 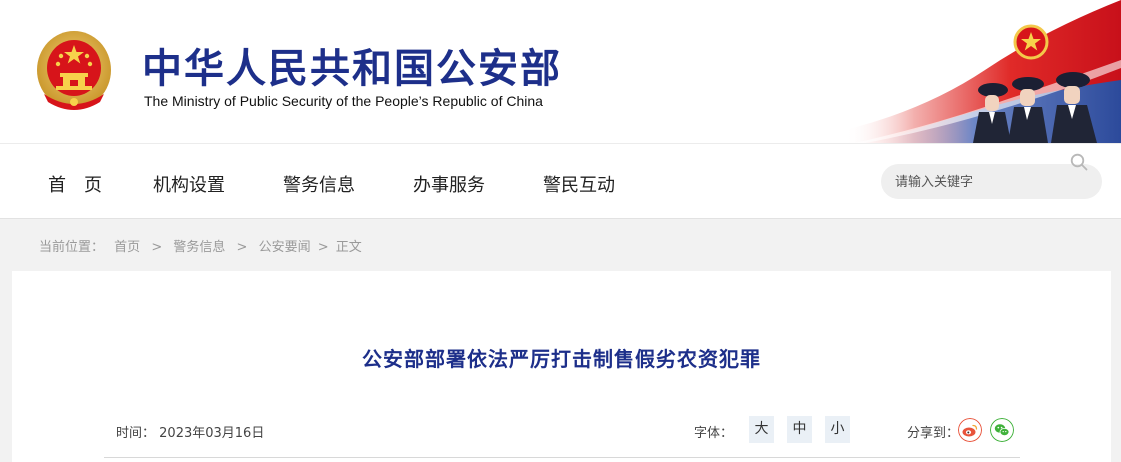 I want to click on article-date: 时间： 2023年03月16日, so click(x=190, y=431).